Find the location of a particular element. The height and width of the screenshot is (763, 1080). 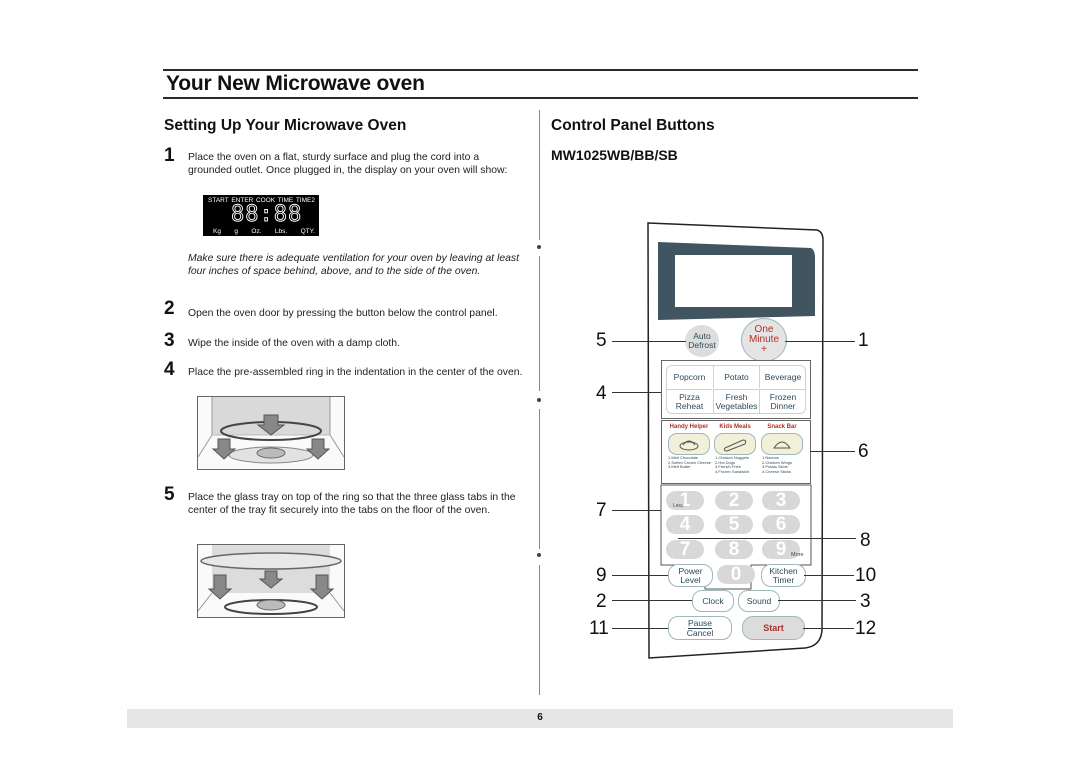

step-number: 4 is located at coordinates (169, 369).